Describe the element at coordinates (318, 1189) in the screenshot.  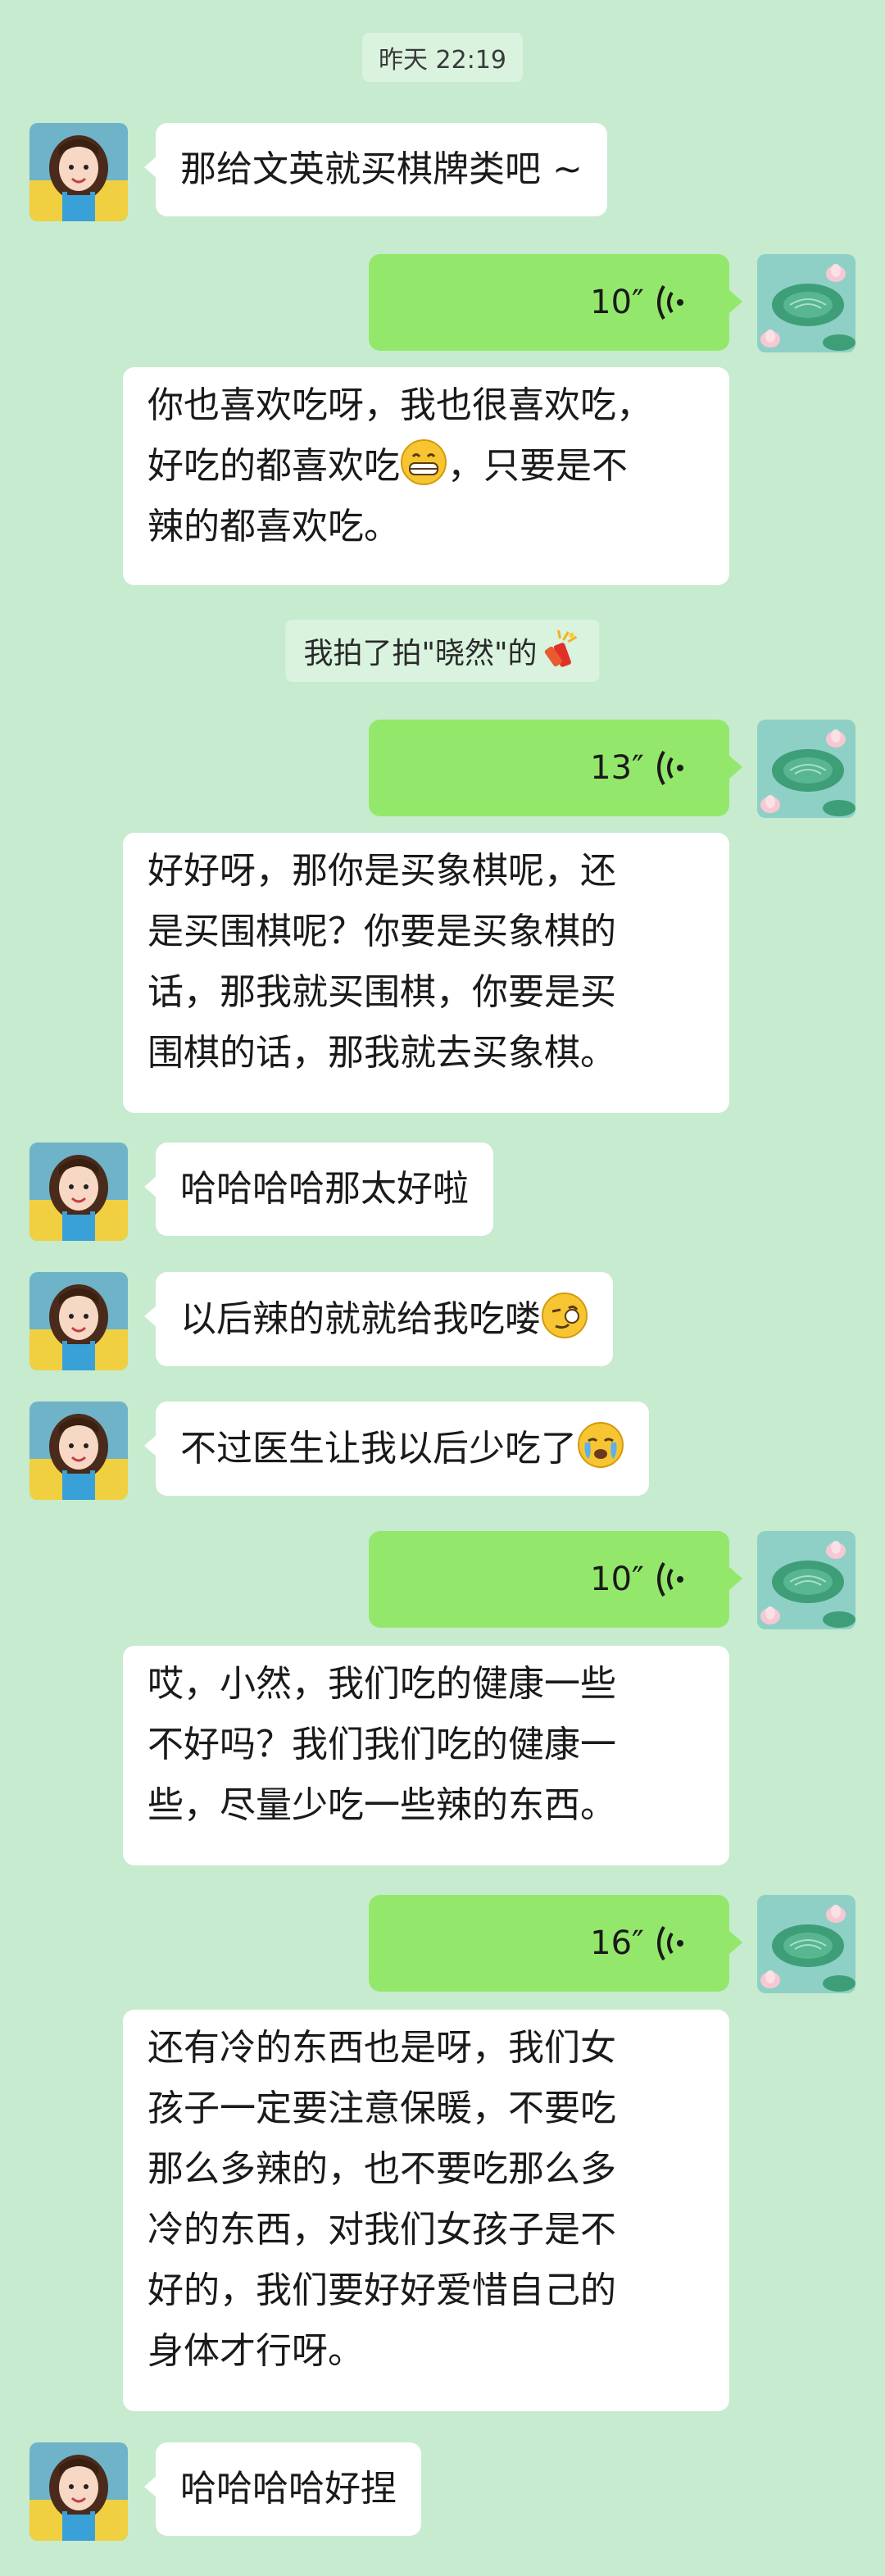
I see `message-bubble: 哈哈哈哈那太好啦` at that location.